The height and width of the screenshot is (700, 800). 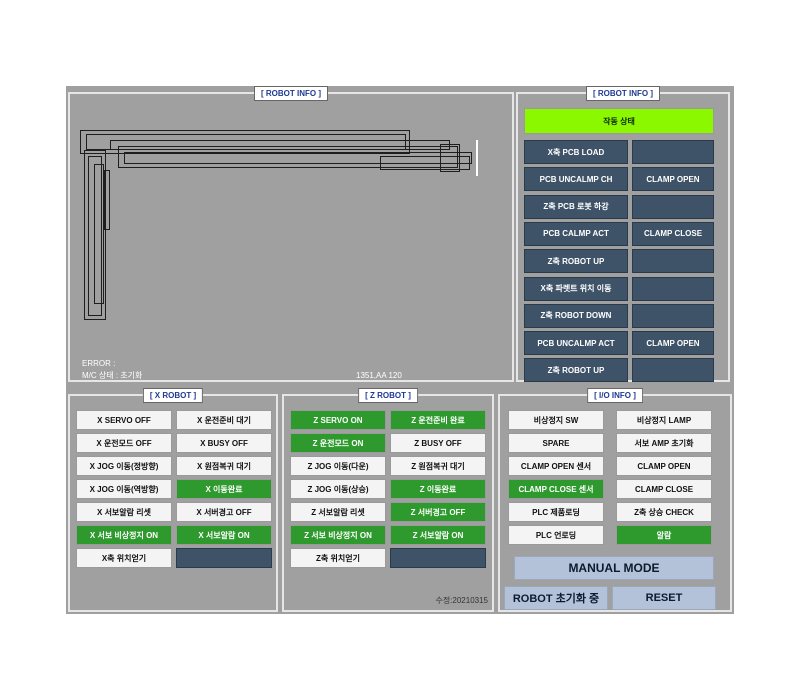 What do you see at coordinates (438, 489) in the screenshot?
I see `z-robot-status-indicator: Z 이동완료` at bounding box center [438, 489].